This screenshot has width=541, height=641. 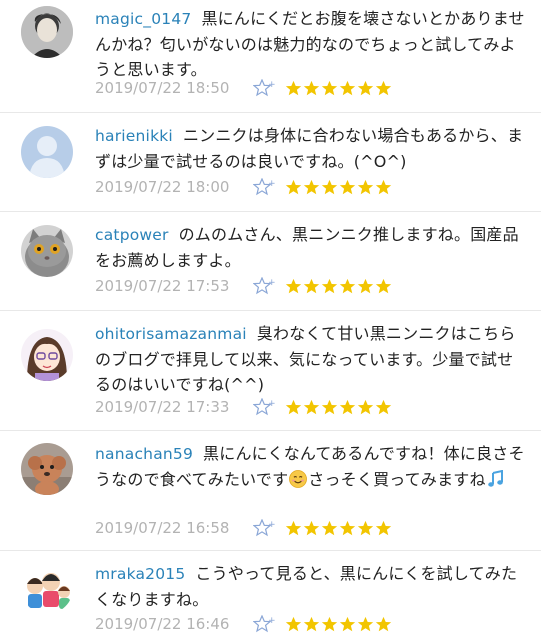 What do you see at coordinates (298, 479) in the screenshot?
I see `smile-emoji-icon` at bounding box center [298, 479].